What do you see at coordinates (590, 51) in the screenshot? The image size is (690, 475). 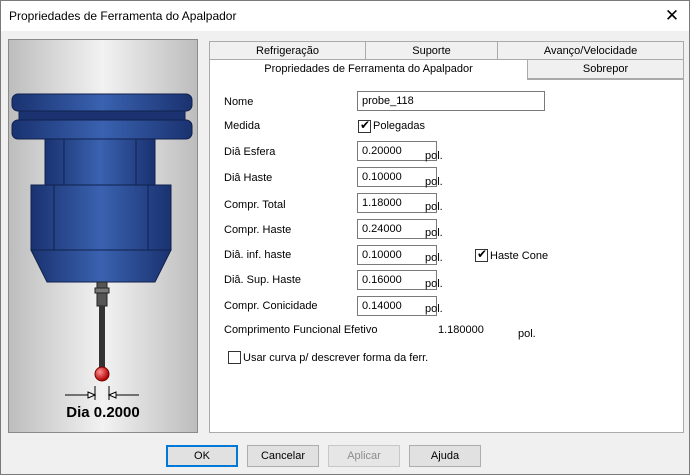 I see `tab-avanco-velocidade: Avanço/Velocidade` at bounding box center [590, 51].